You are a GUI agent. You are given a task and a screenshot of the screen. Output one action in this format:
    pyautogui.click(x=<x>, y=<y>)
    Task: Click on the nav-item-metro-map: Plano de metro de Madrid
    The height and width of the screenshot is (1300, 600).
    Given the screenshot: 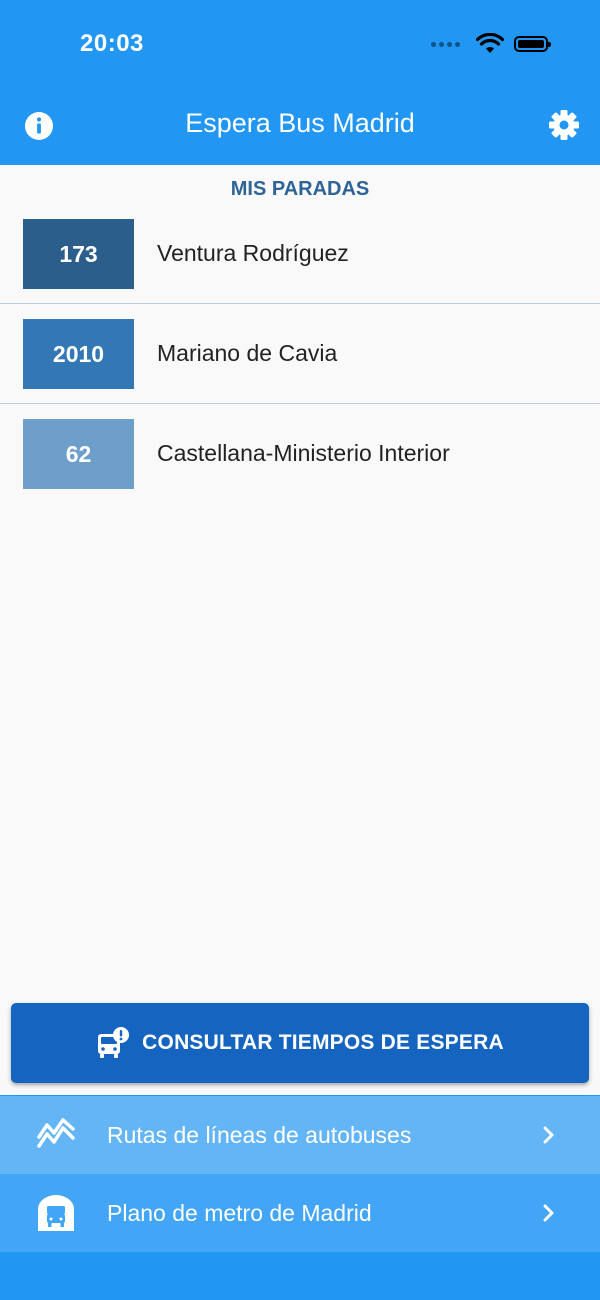 What is the action you would take?
    pyautogui.click(x=300, y=1213)
    